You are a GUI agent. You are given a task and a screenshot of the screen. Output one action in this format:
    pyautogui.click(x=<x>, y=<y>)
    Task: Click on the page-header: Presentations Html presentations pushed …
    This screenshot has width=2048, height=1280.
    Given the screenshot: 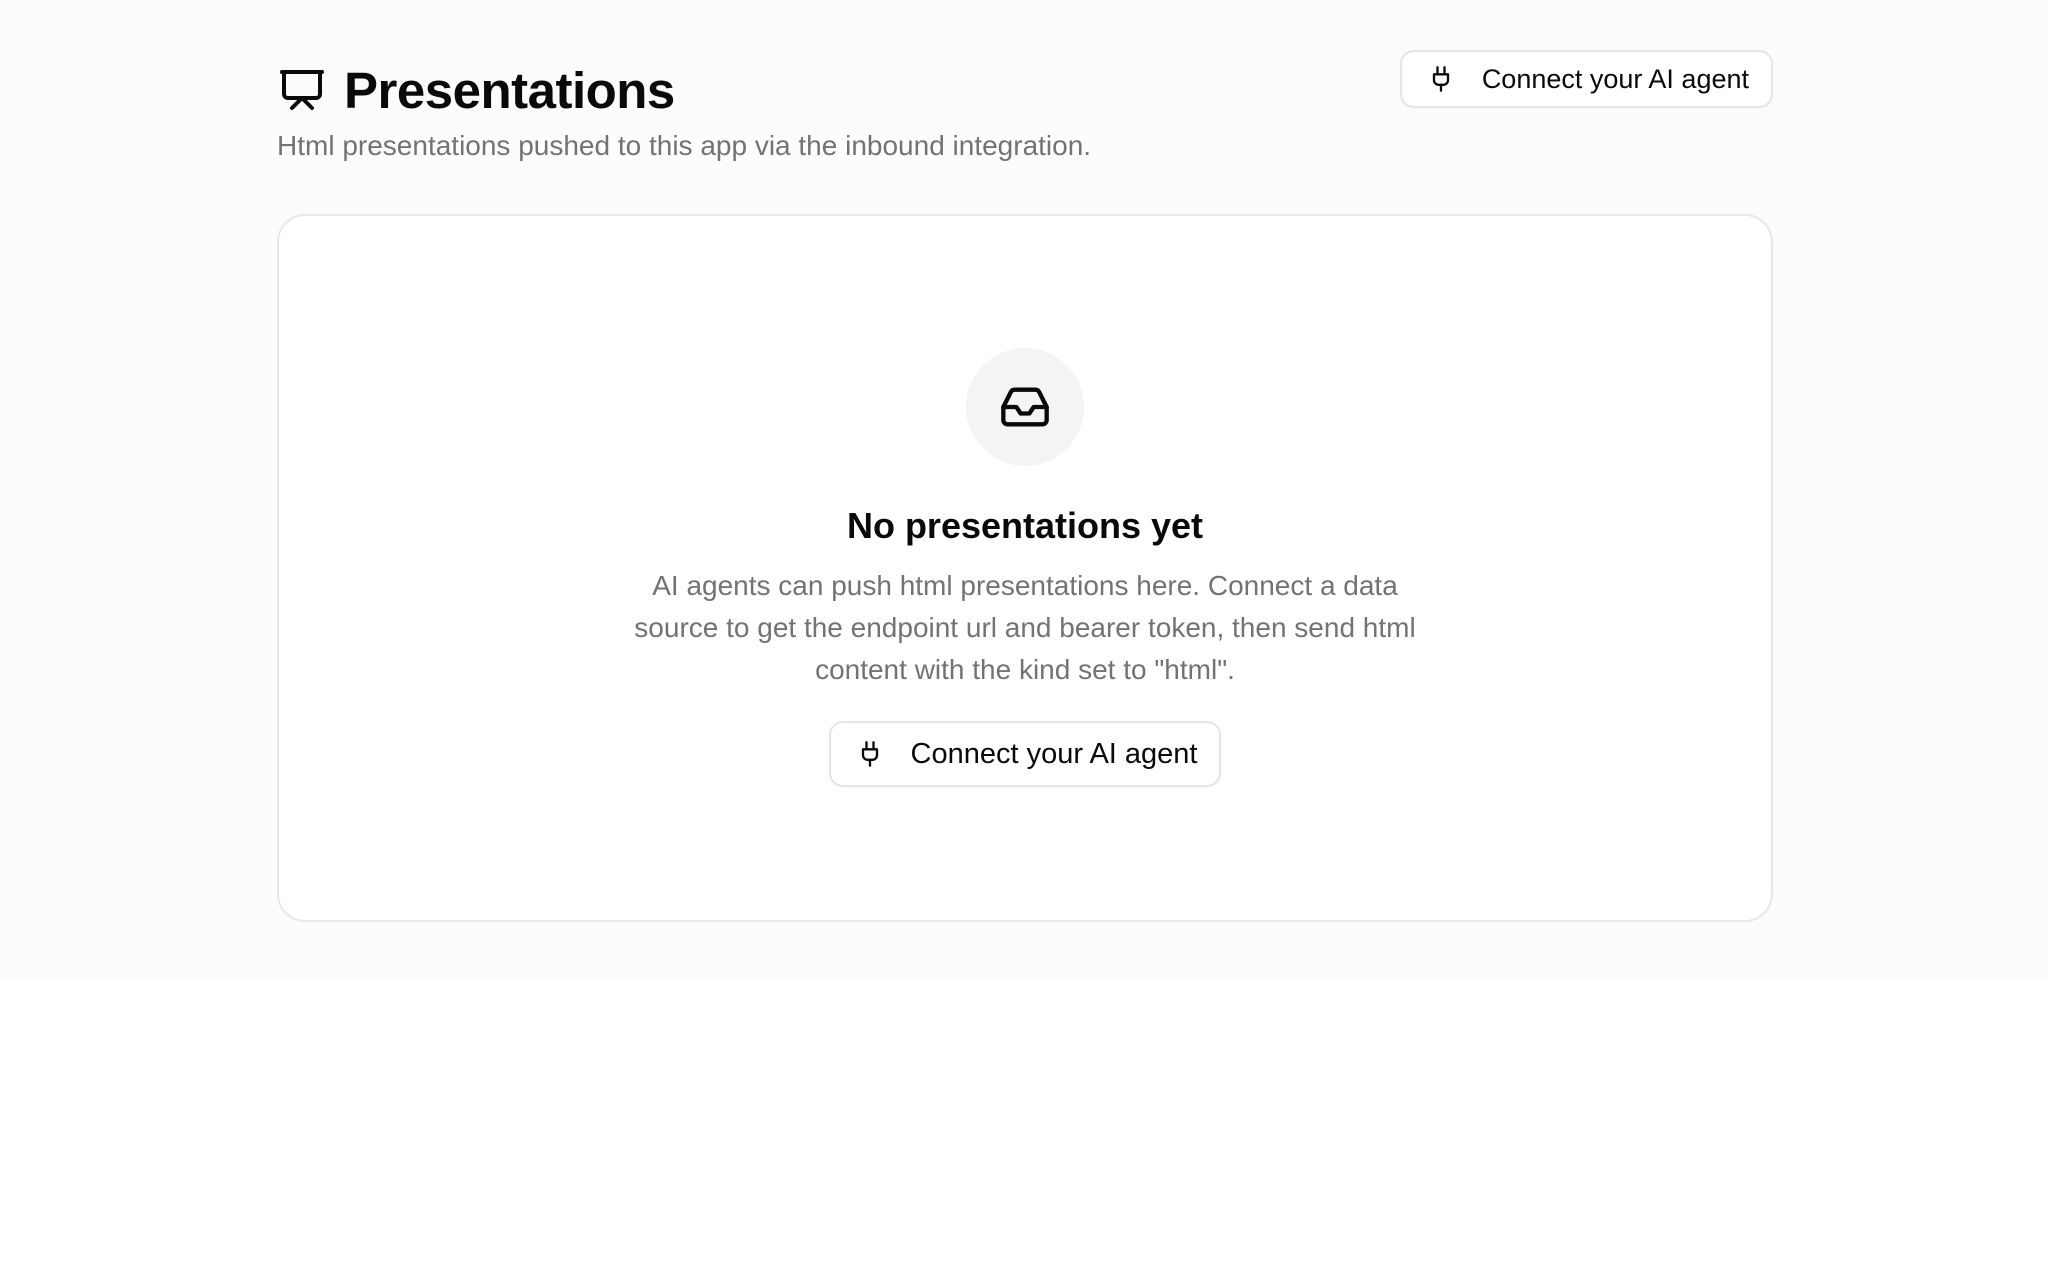 What is the action you would take?
    pyautogui.click(x=1025, y=108)
    